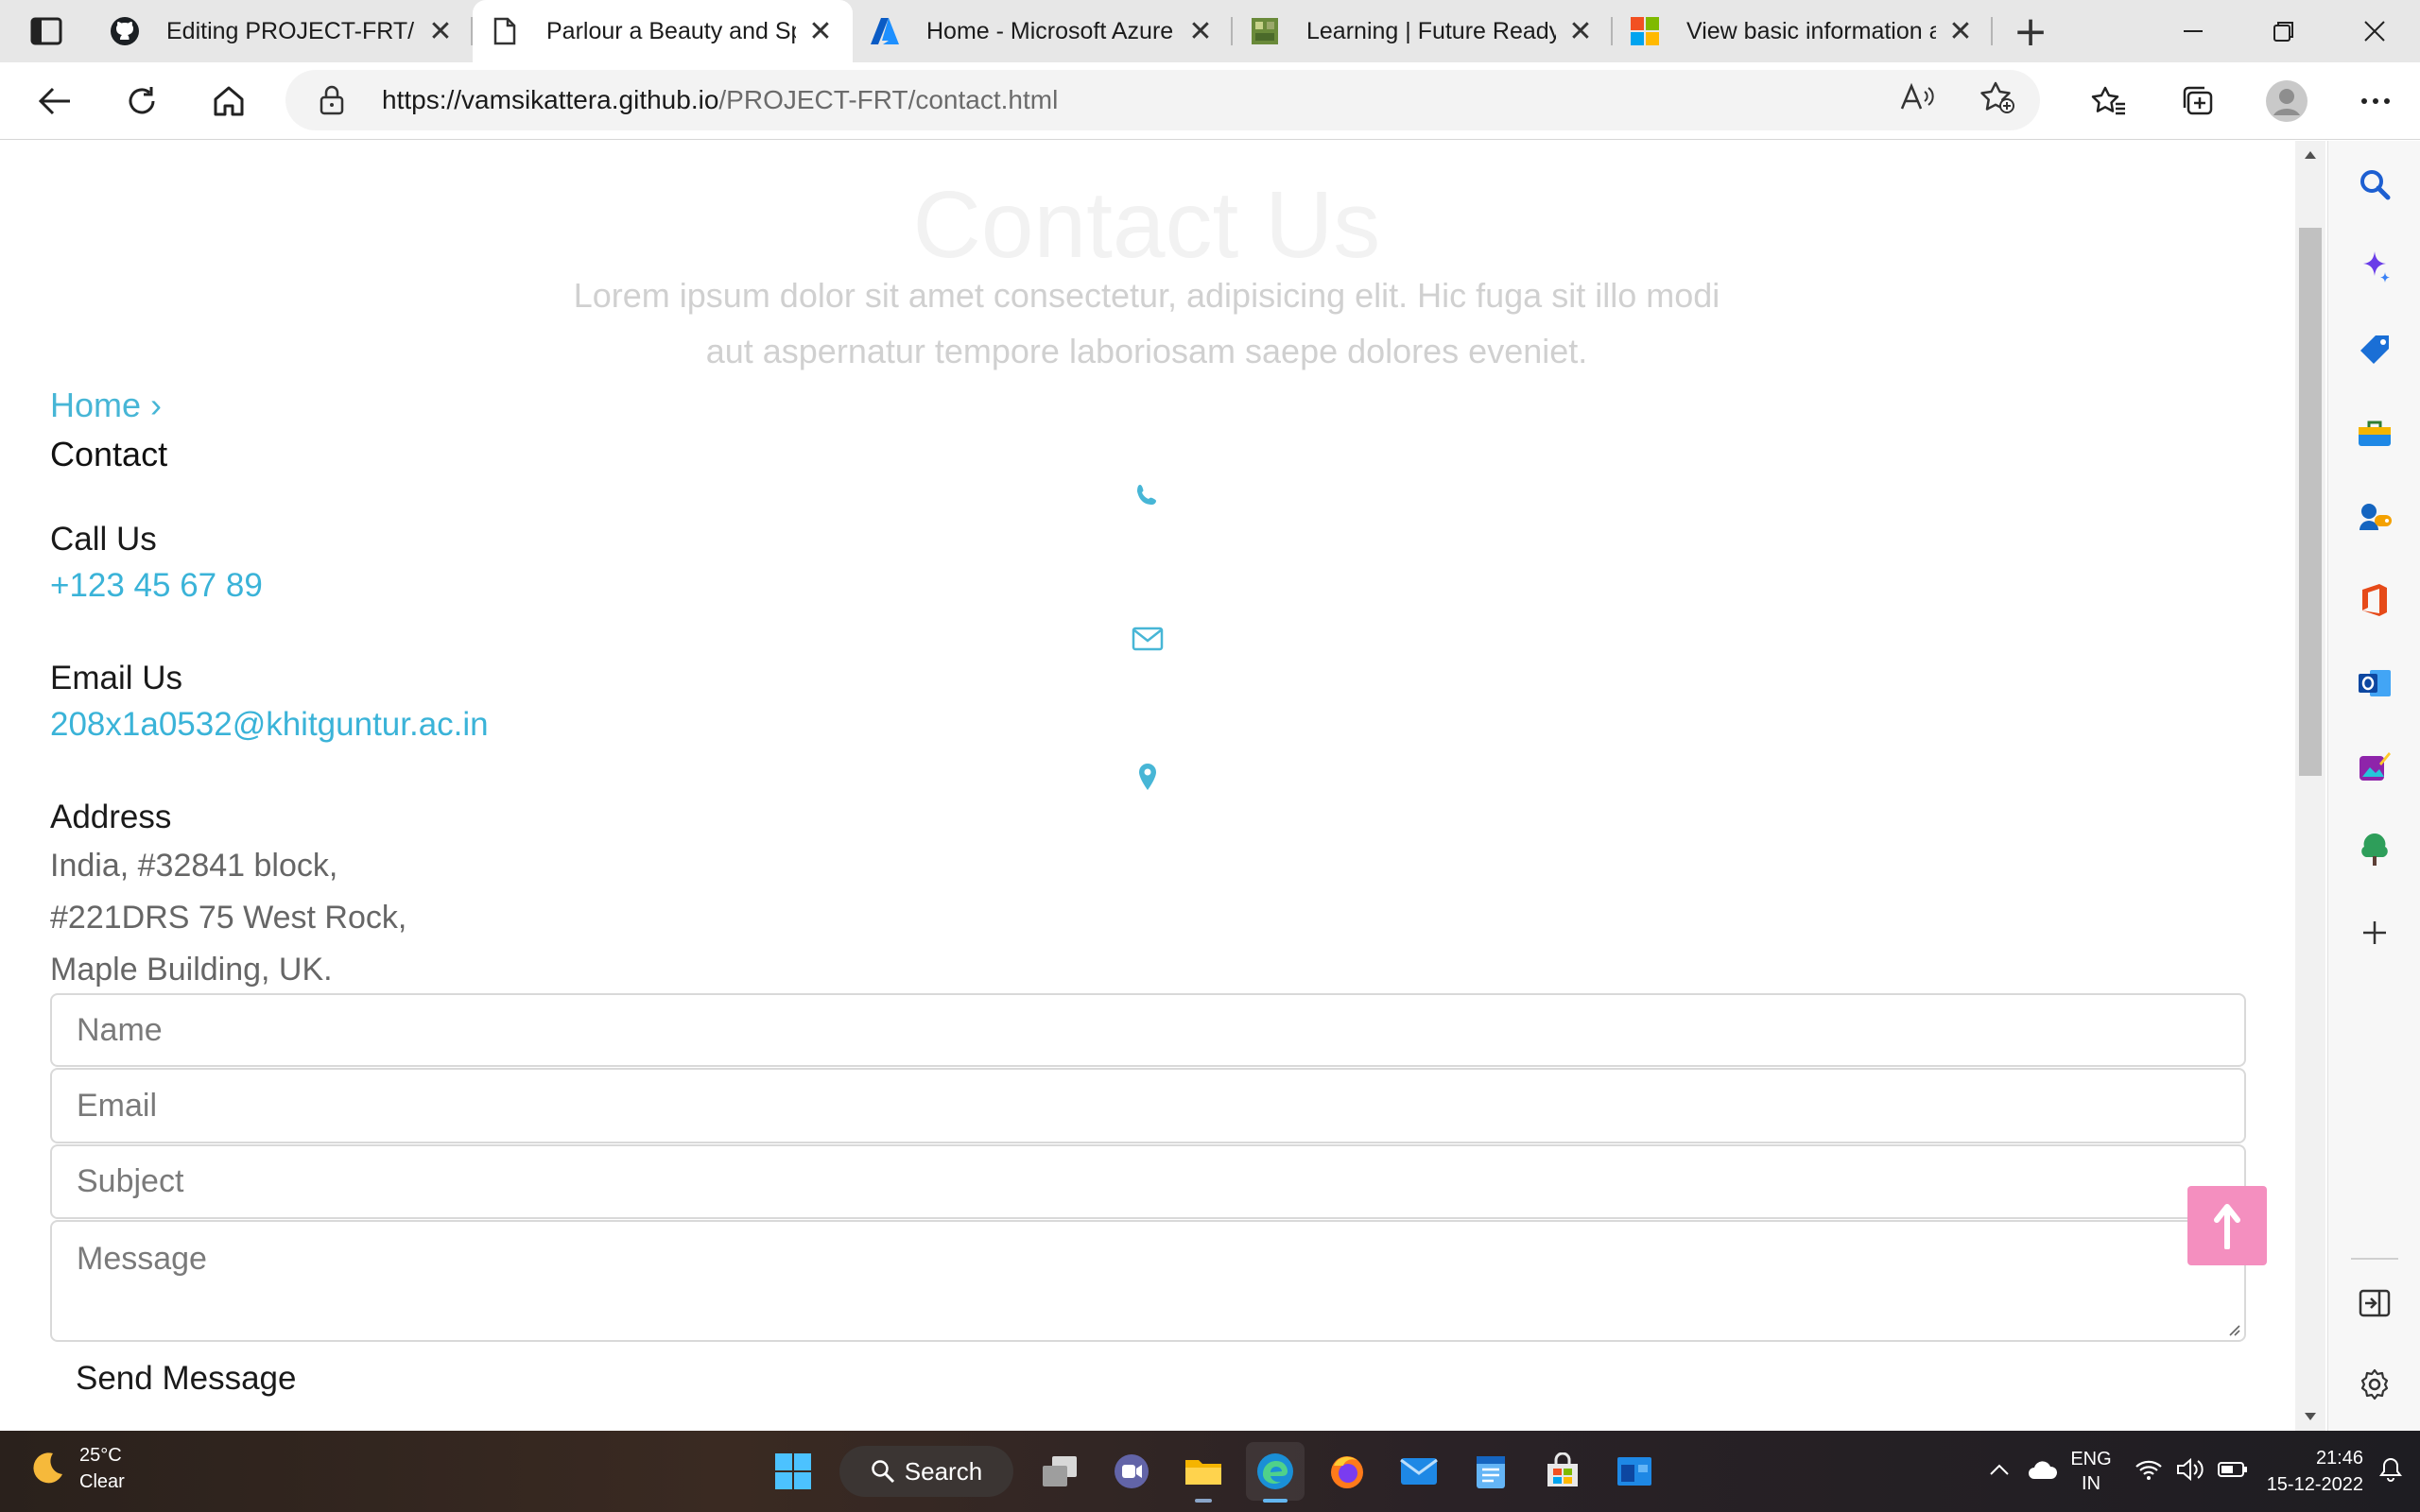 Image resolution: width=2420 pixels, height=1512 pixels. What do you see at coordinates (1803, 31) in the screenshot?
I see `tab-view-basic-info: View basic information a ✕` at bounding box center [1803, 31].